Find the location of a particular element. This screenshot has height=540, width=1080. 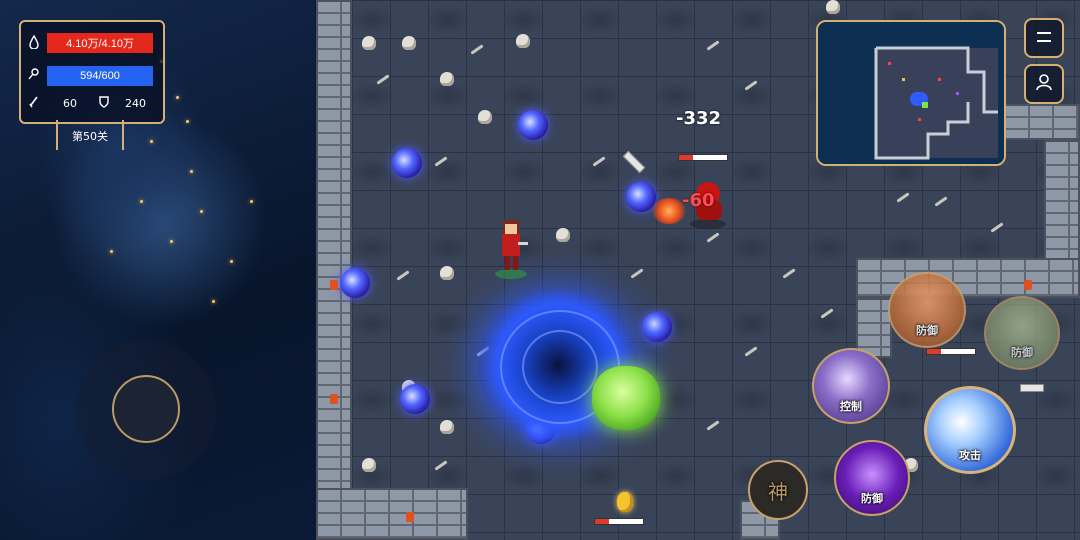

god-label: 神 is located at coordinates (778, 491).